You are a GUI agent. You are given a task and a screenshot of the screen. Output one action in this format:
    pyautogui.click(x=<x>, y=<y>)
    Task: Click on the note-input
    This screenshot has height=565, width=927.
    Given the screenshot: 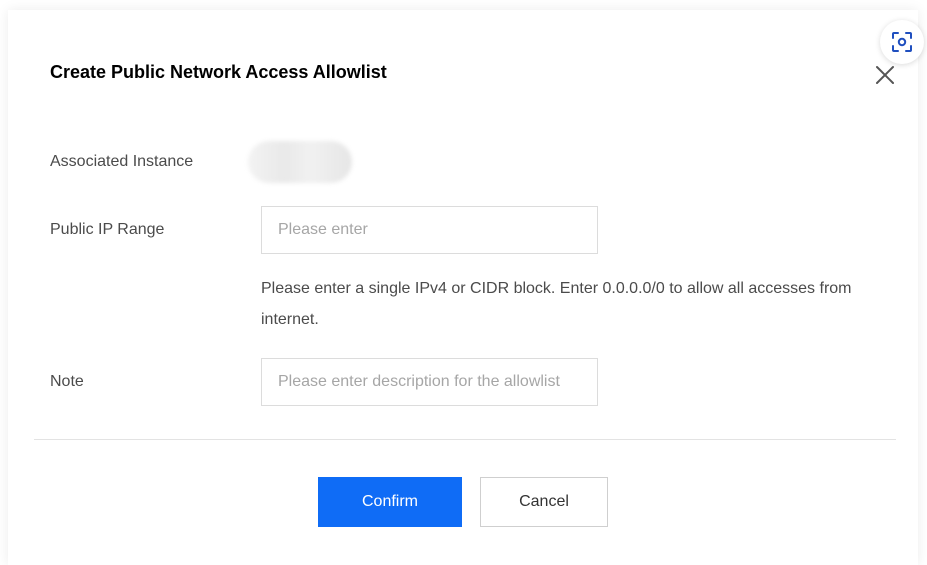 What is the action you would take?
    pyautogui.click(x=429, y=382)
    